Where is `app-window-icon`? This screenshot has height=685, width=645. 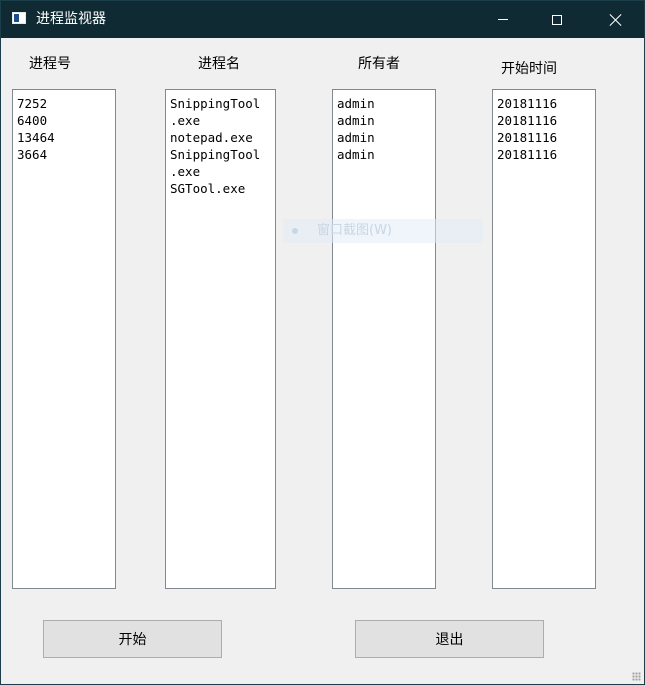
app-window-icon is located at coordinates (19, 18).